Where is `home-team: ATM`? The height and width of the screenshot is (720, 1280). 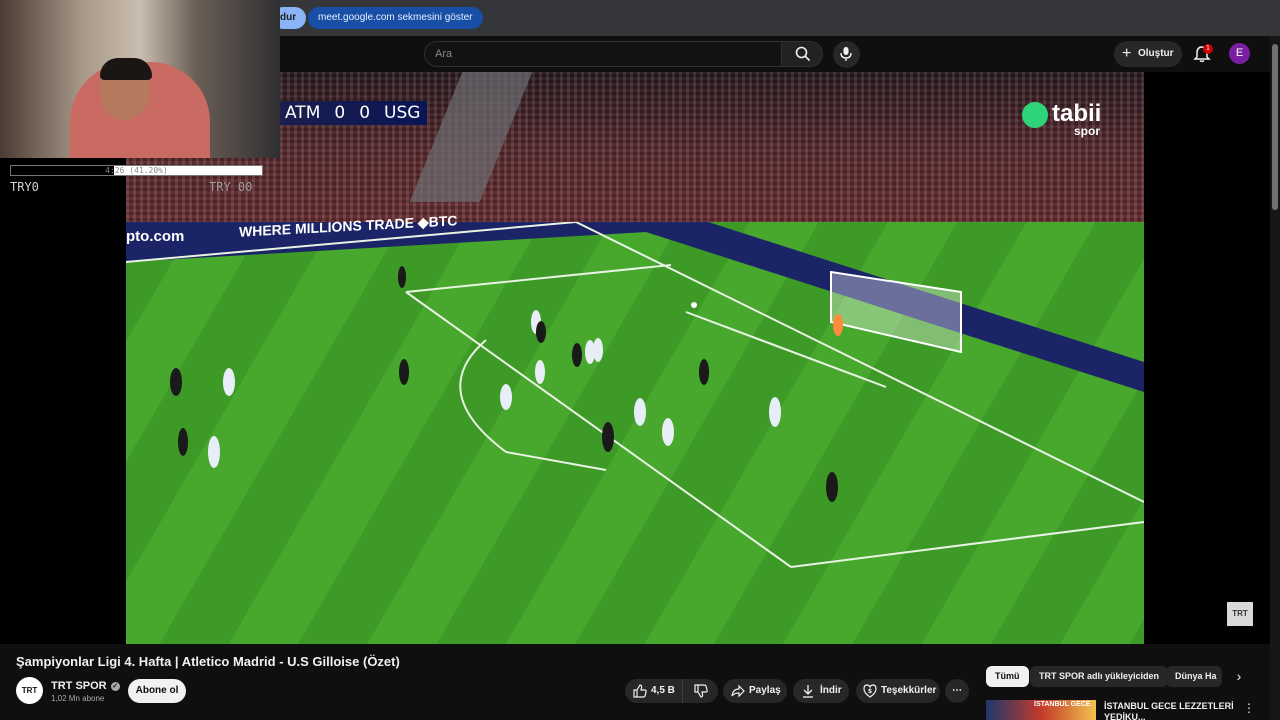 home-team: ATM is located at coordinates (303, 113).